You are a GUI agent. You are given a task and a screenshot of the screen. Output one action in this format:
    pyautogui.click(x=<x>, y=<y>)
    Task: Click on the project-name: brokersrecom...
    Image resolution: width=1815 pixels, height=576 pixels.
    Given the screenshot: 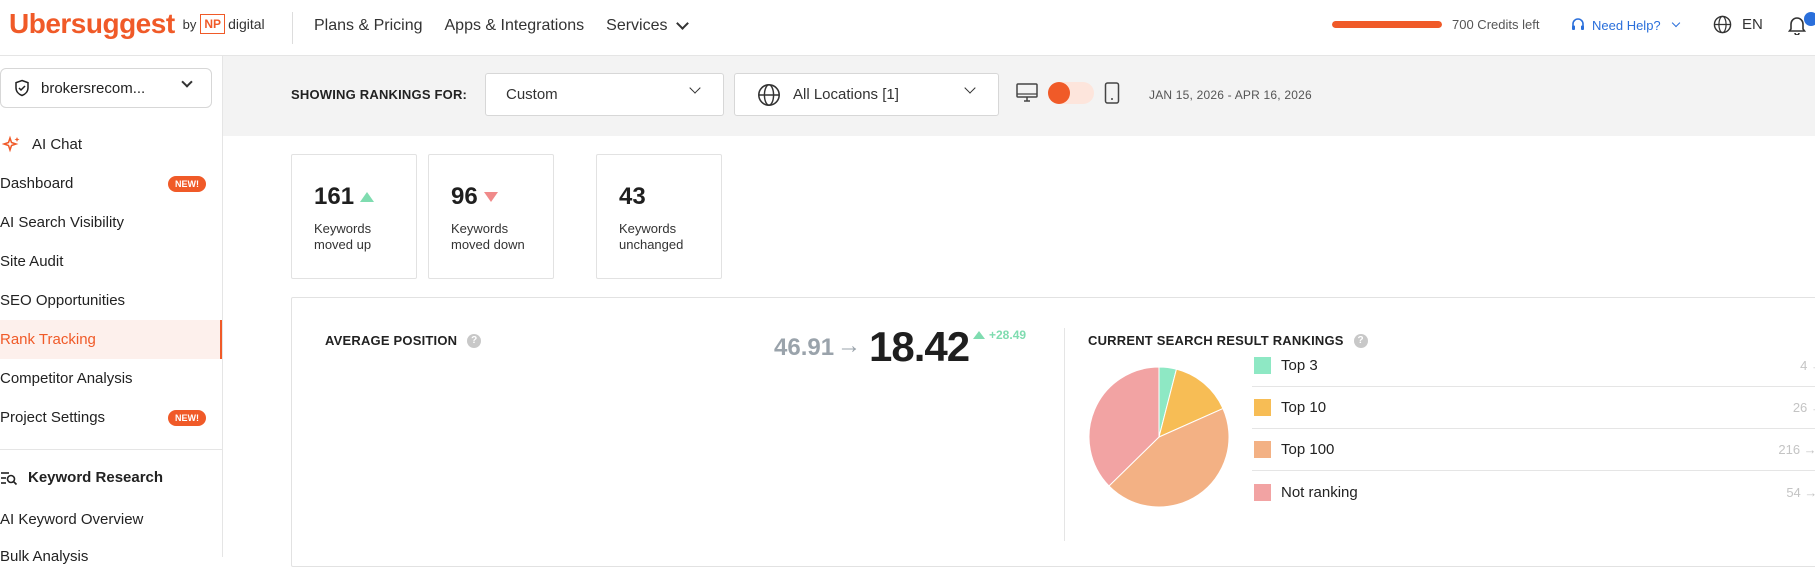 What is the action you would take?
    pyautogui.click(x=93, y=88)
    